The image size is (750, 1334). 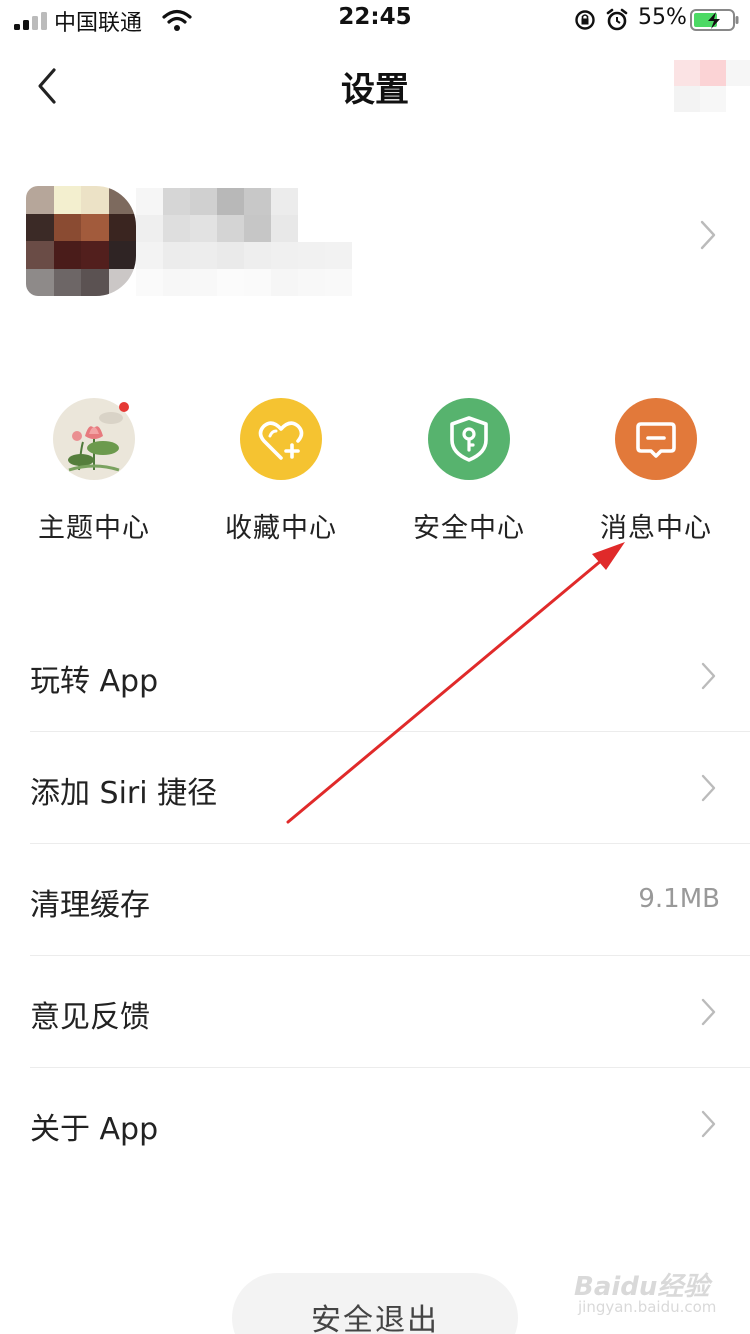 What do you see at coordinates (705, 82) in the screenshot?
I see `pixelated-area` at bounding box center [705, 82].